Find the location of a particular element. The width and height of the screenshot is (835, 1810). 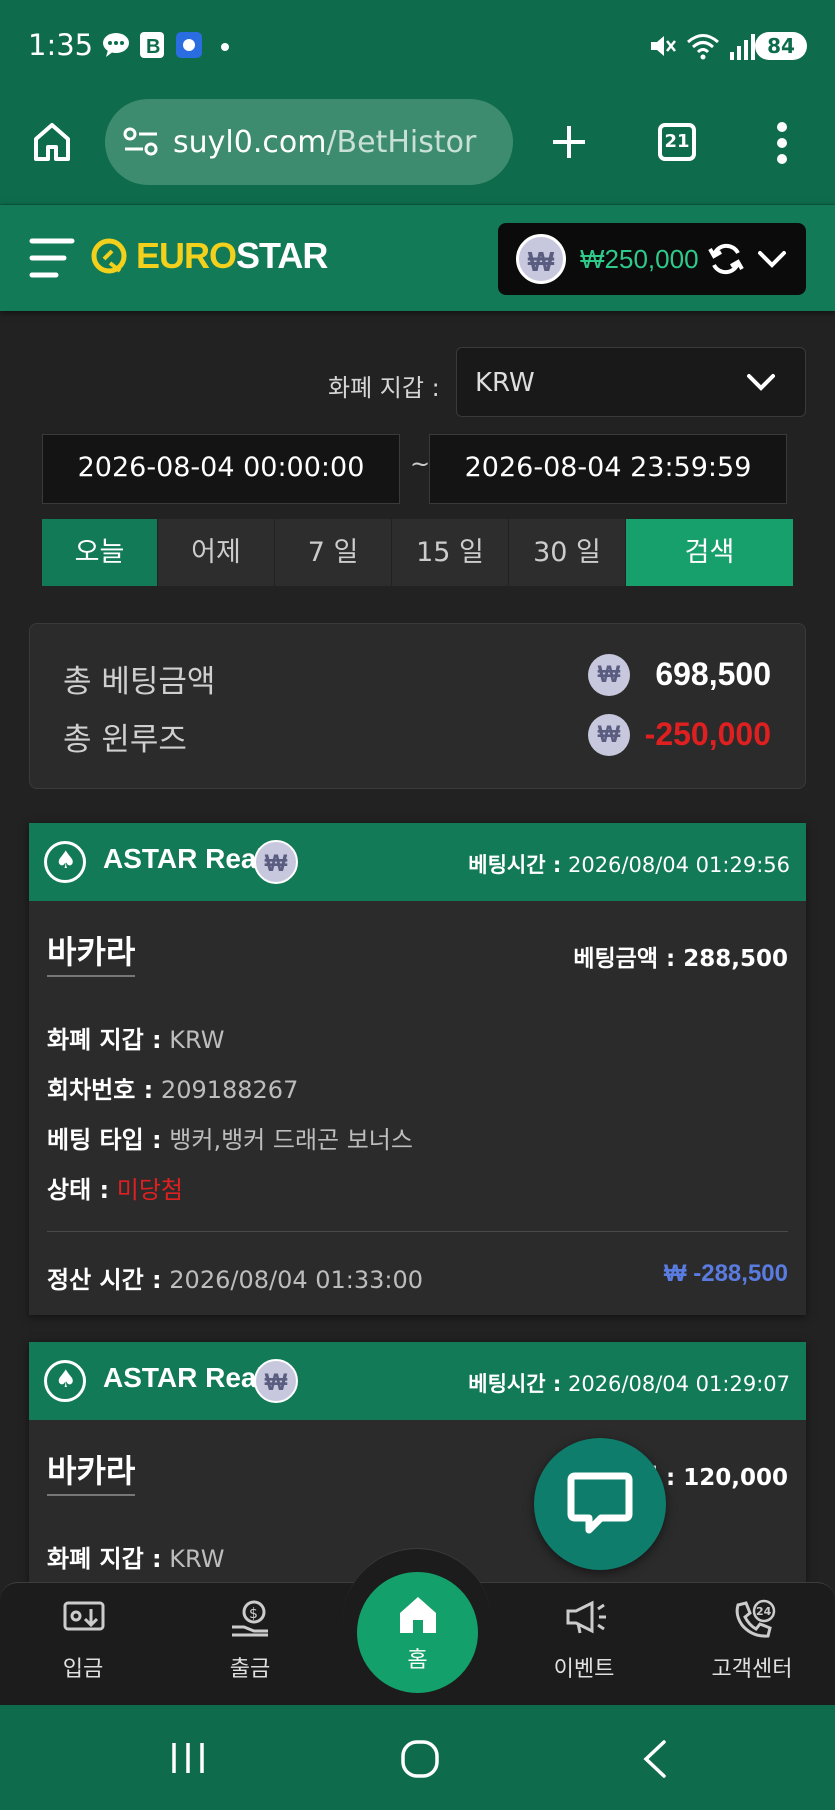

new-tab-icon is located at coordinates (569, 142).